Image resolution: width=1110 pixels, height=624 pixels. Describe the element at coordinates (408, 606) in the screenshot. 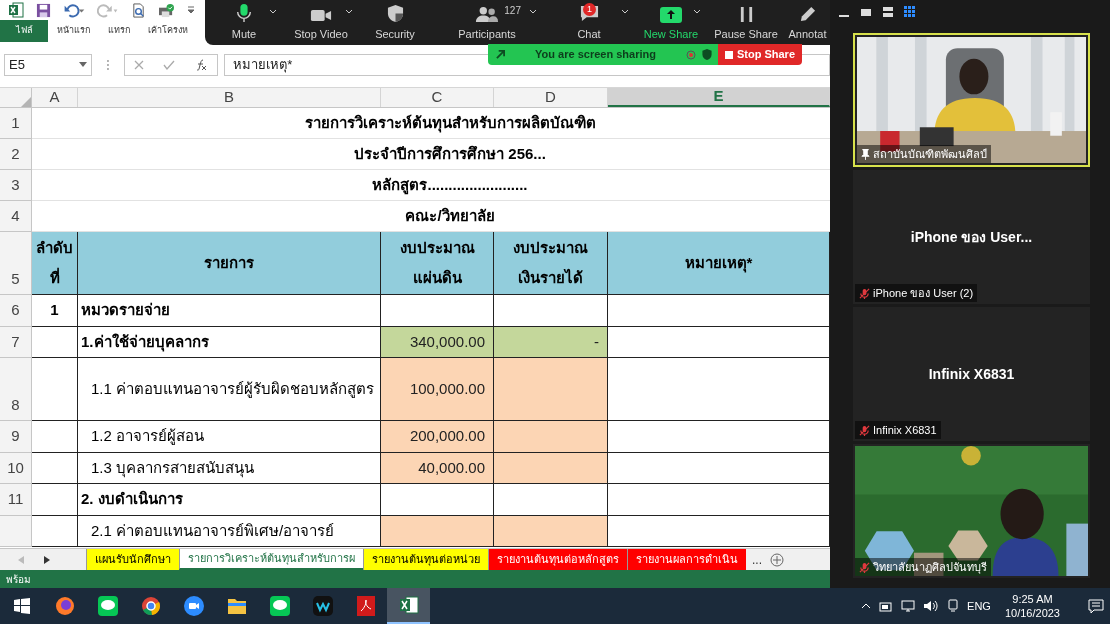

I see `taskbar-button` at that location.